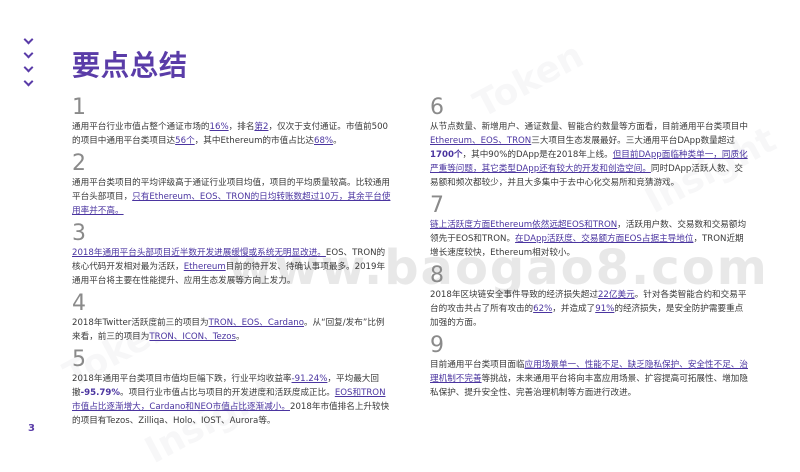 The width and height of the screenshot is (800, 472). I want to click on chevron-decoration, so click(29, 63).